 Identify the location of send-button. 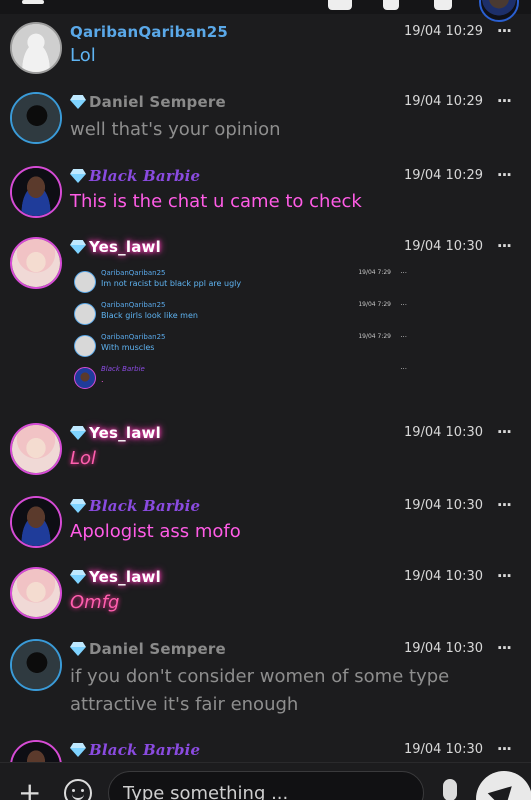
(503, 785).